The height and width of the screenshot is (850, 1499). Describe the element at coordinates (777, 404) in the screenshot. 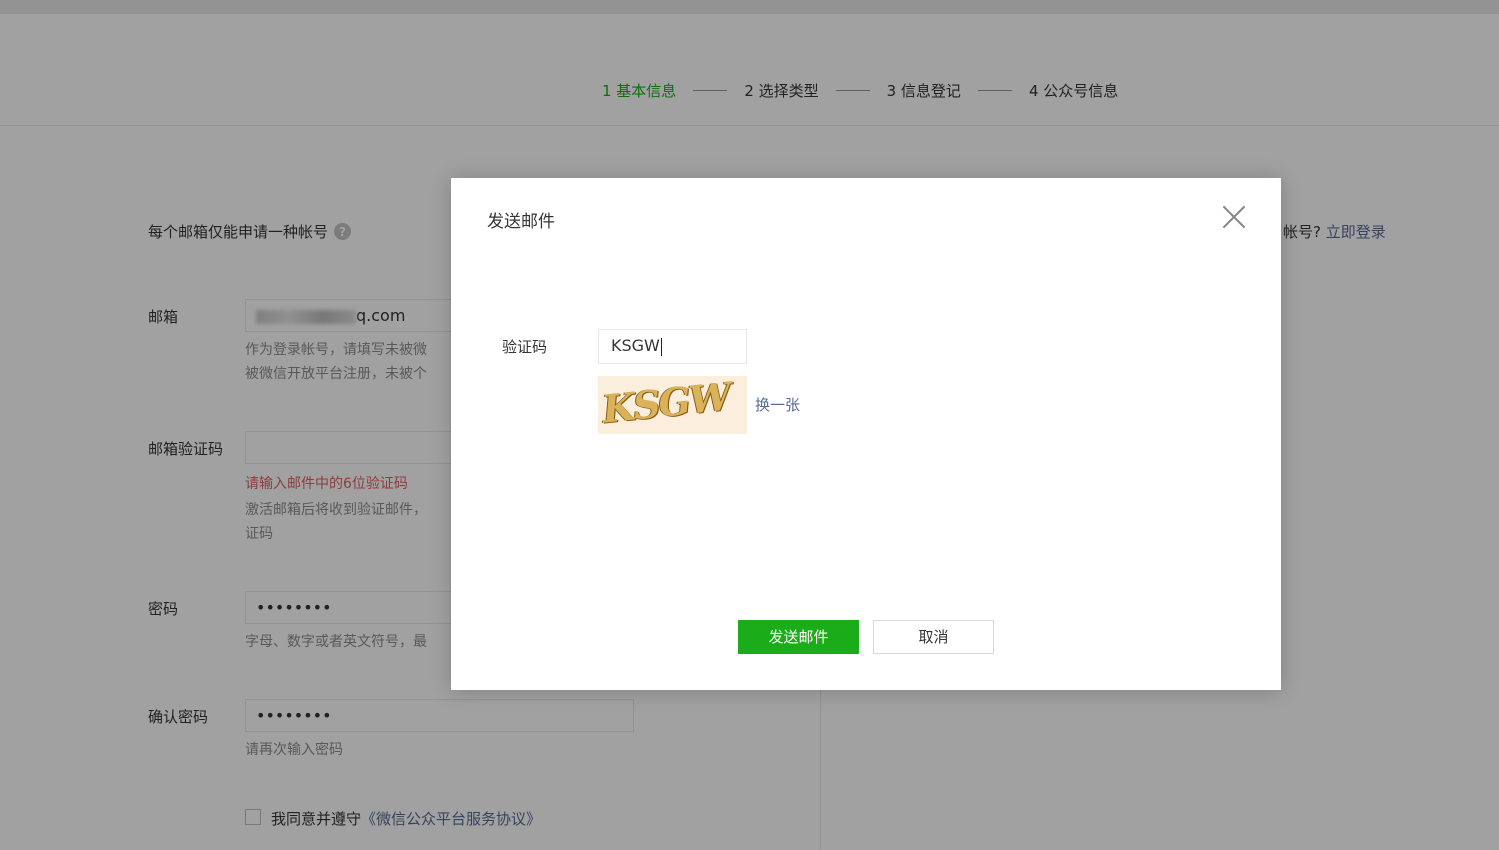

I see `refresh-captcha-link: 换一张` at that location.